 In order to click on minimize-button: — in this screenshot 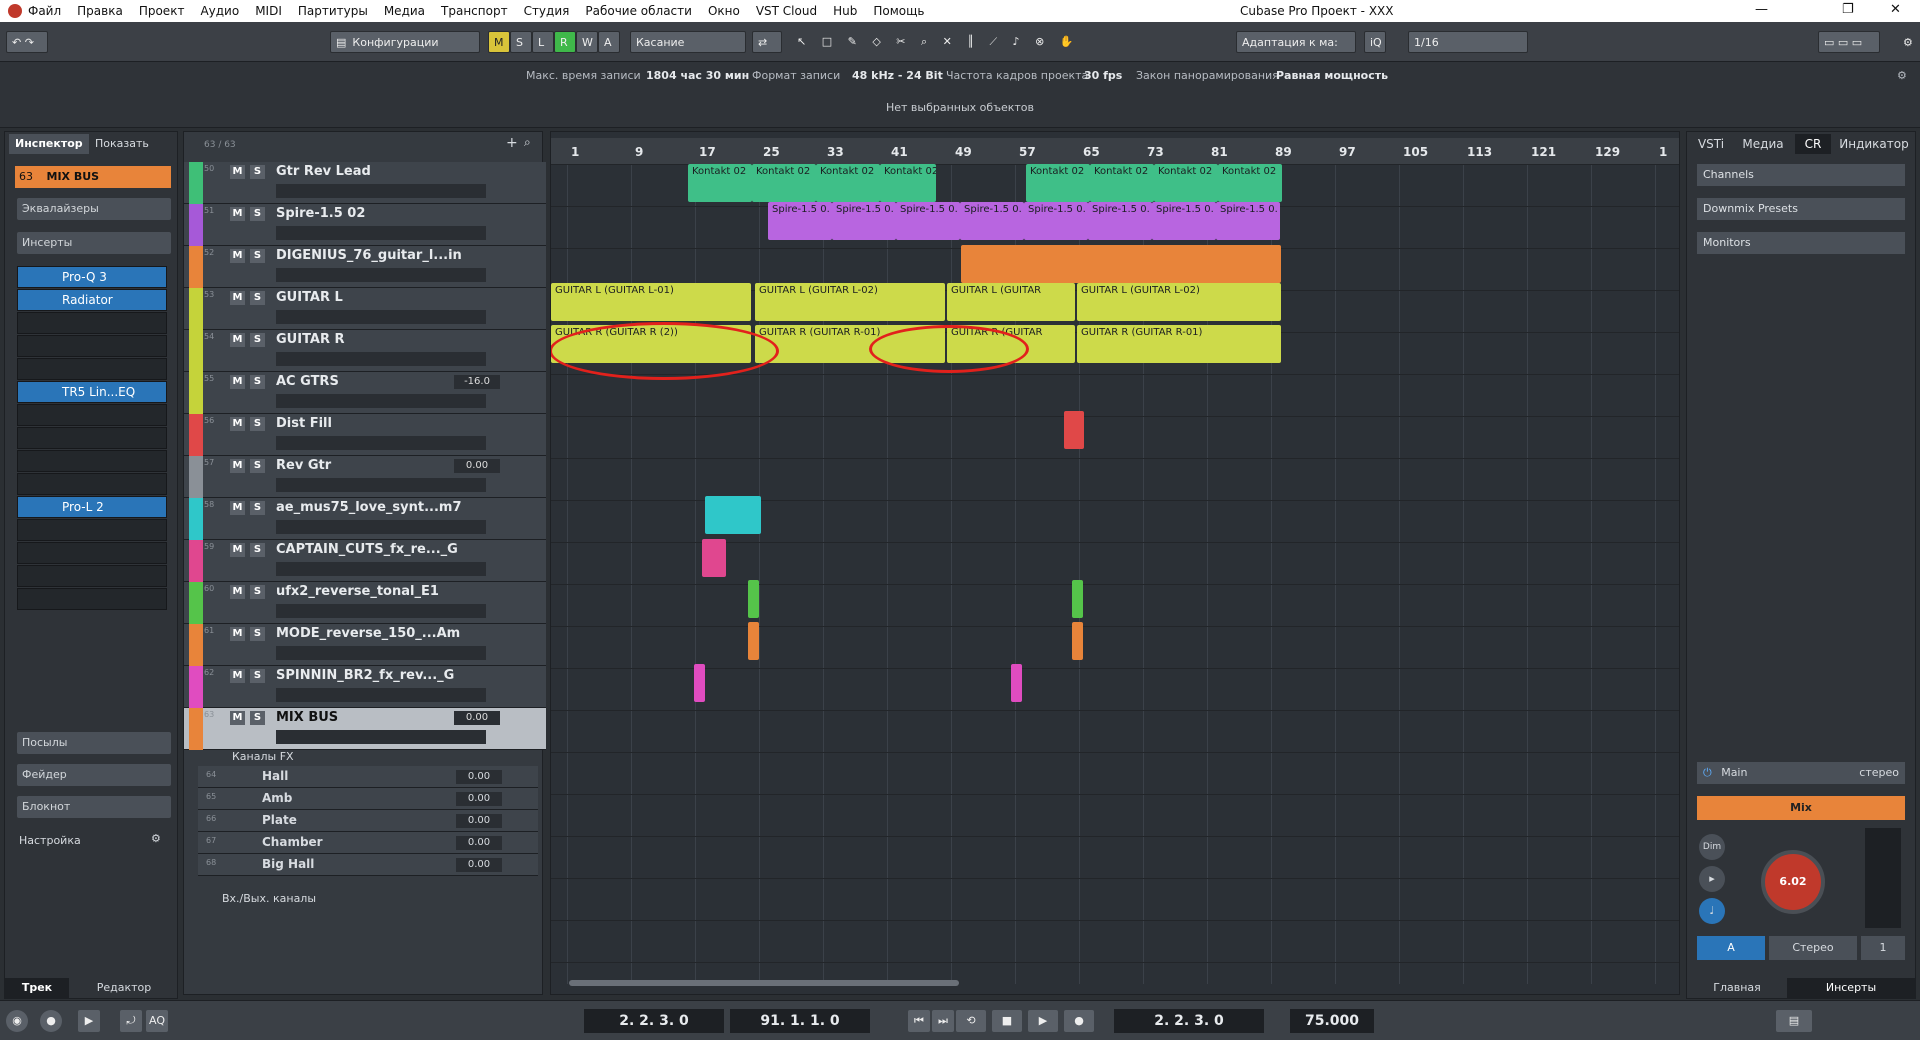, I will do `click(1761, 9)`.